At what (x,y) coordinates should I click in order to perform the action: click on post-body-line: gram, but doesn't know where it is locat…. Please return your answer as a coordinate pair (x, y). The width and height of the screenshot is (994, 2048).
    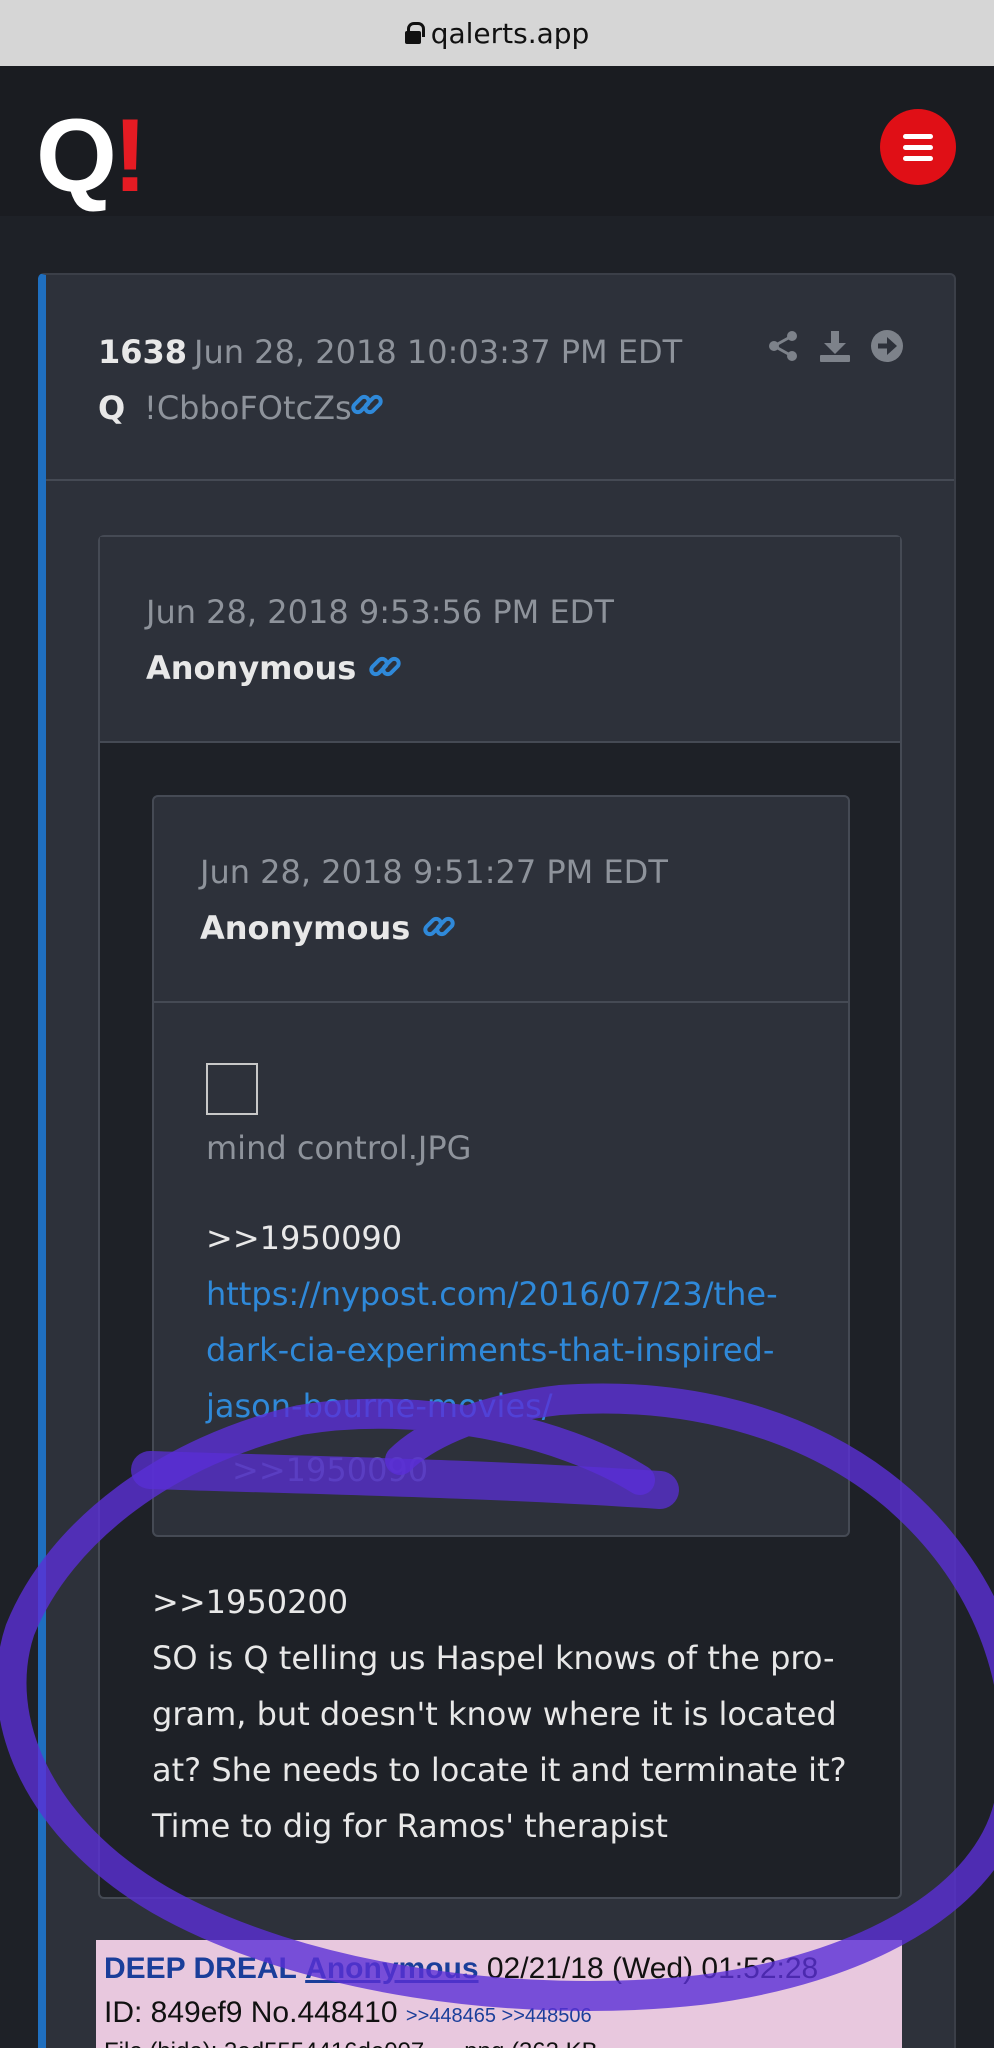
    Looking at the image, I should click on (494, 1714).